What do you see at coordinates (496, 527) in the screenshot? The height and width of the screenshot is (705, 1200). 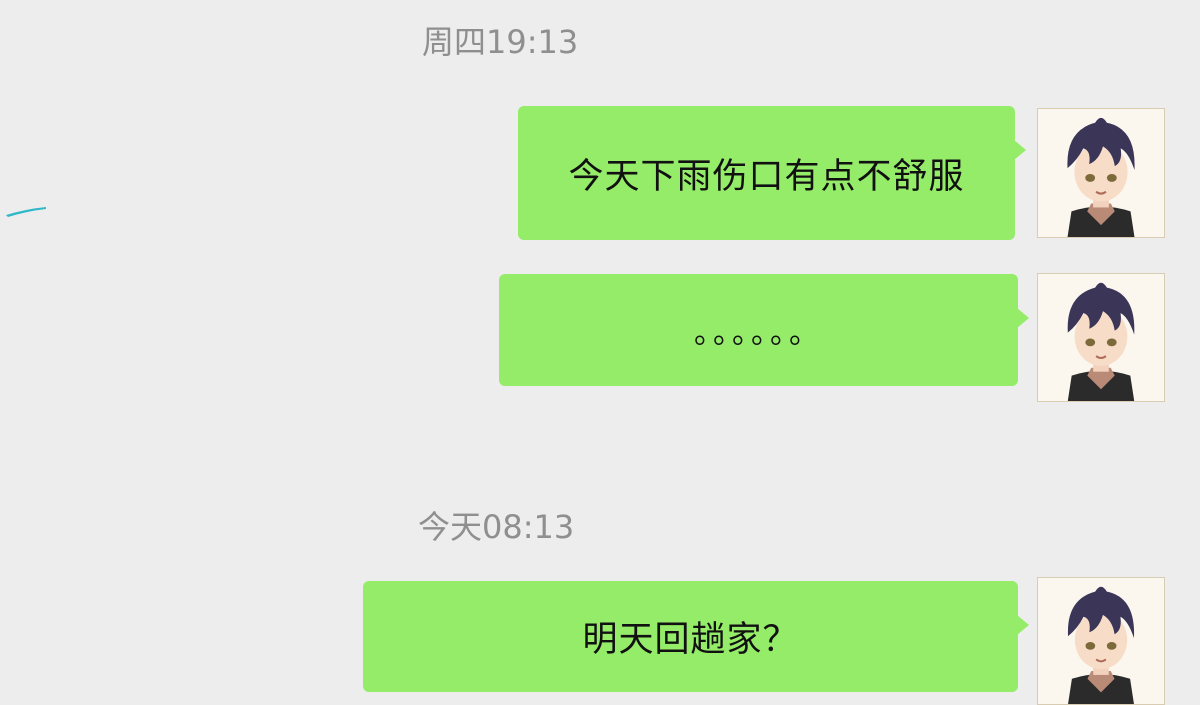 I see `timestamp: 今天08:13` at bounding box center [496, 527].